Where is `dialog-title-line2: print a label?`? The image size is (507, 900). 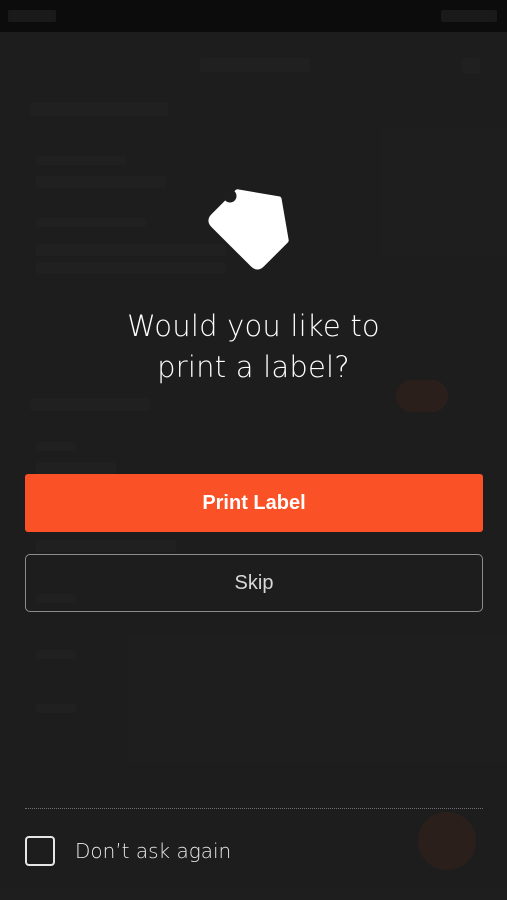
dialog-title-line2: print a label? is located at coordinates (253, 367).